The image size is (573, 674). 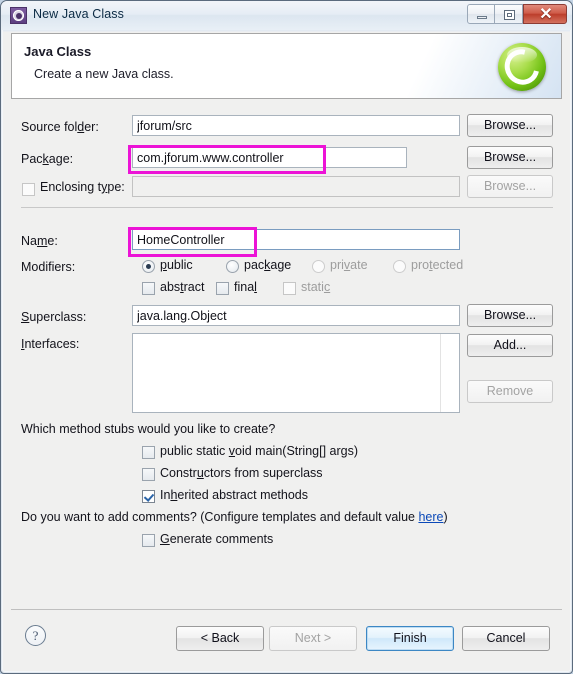 What do you see at coordinates (410, 638) in the screenshot?
I see `finish-button: Finish` at bounding box center [410, 638].